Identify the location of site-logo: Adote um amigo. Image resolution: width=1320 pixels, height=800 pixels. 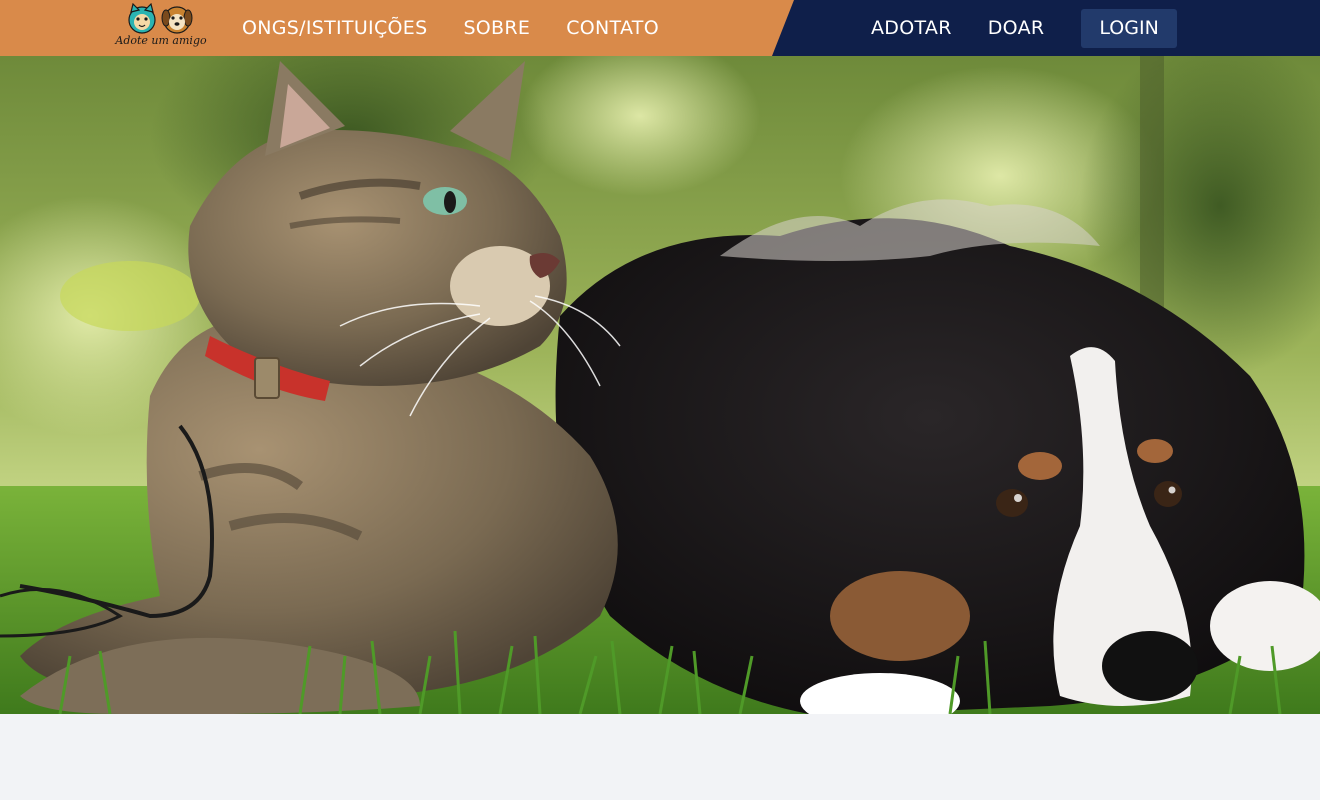
(161, 25).